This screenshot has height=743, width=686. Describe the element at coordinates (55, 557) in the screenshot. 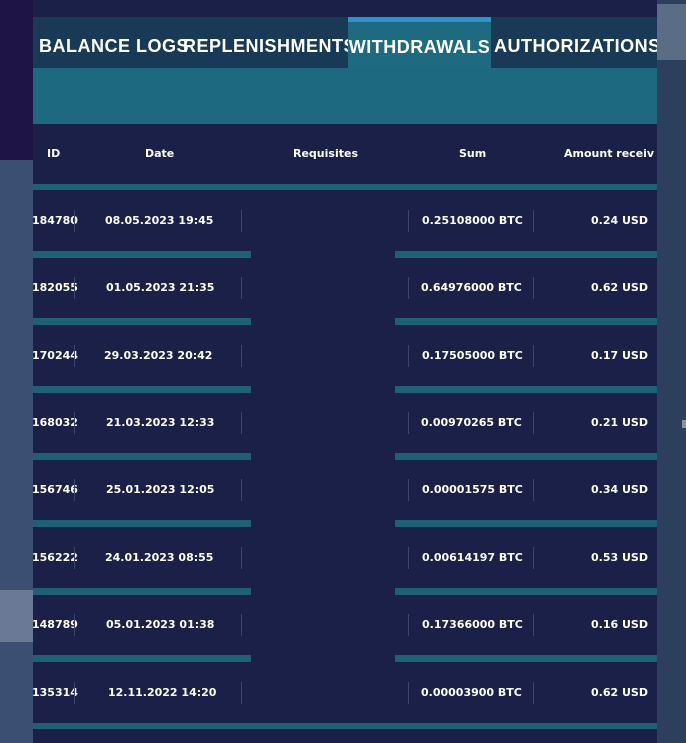

I see `cell-id: 156222` at that location.